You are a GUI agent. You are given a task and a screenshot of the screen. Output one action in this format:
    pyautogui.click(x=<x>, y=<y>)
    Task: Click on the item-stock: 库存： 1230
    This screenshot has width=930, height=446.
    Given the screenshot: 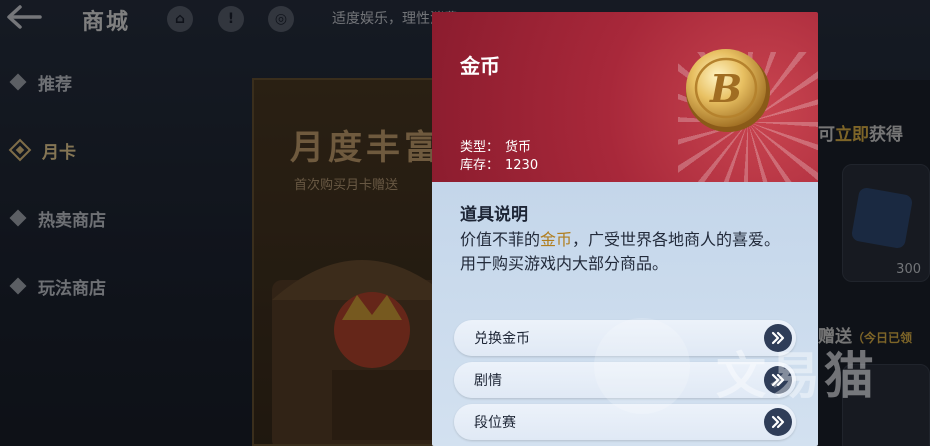 What is the action you would take?
    pyautogui.click(x=499, y=165)
    